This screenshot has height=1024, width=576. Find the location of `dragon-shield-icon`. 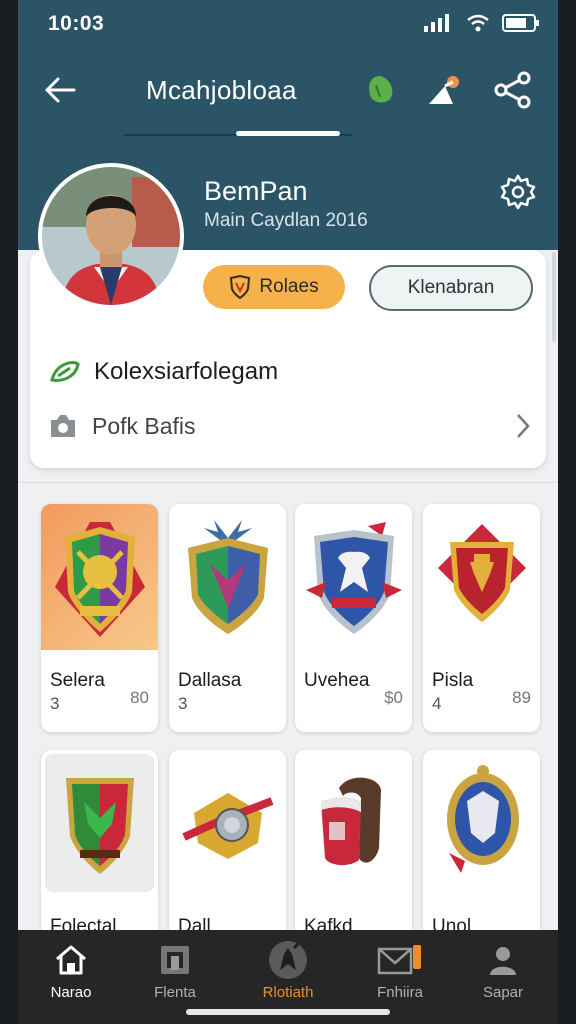

dragon-shield-icon is located at coordinates (99, 826).